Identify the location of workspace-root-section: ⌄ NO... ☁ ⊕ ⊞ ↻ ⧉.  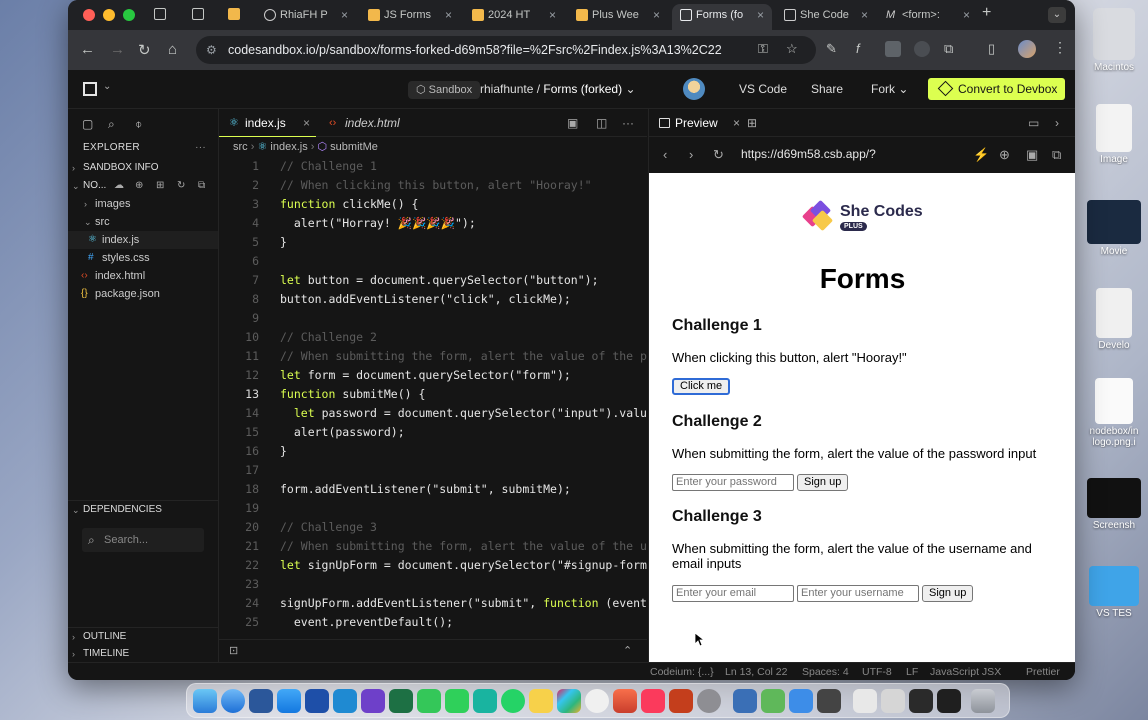
(143, 186).